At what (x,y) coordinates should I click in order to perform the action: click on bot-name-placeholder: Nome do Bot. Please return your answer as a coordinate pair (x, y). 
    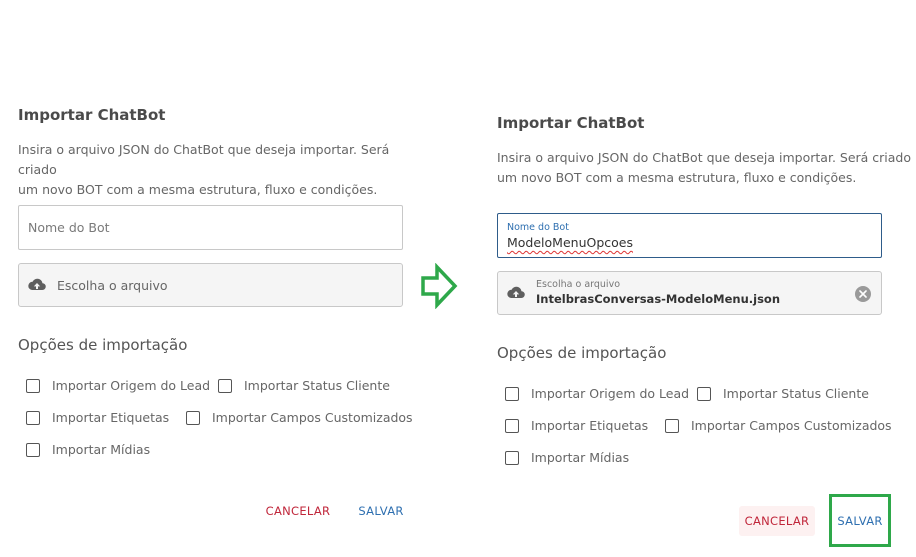
    Looking at the image, I should click on (69, 227).